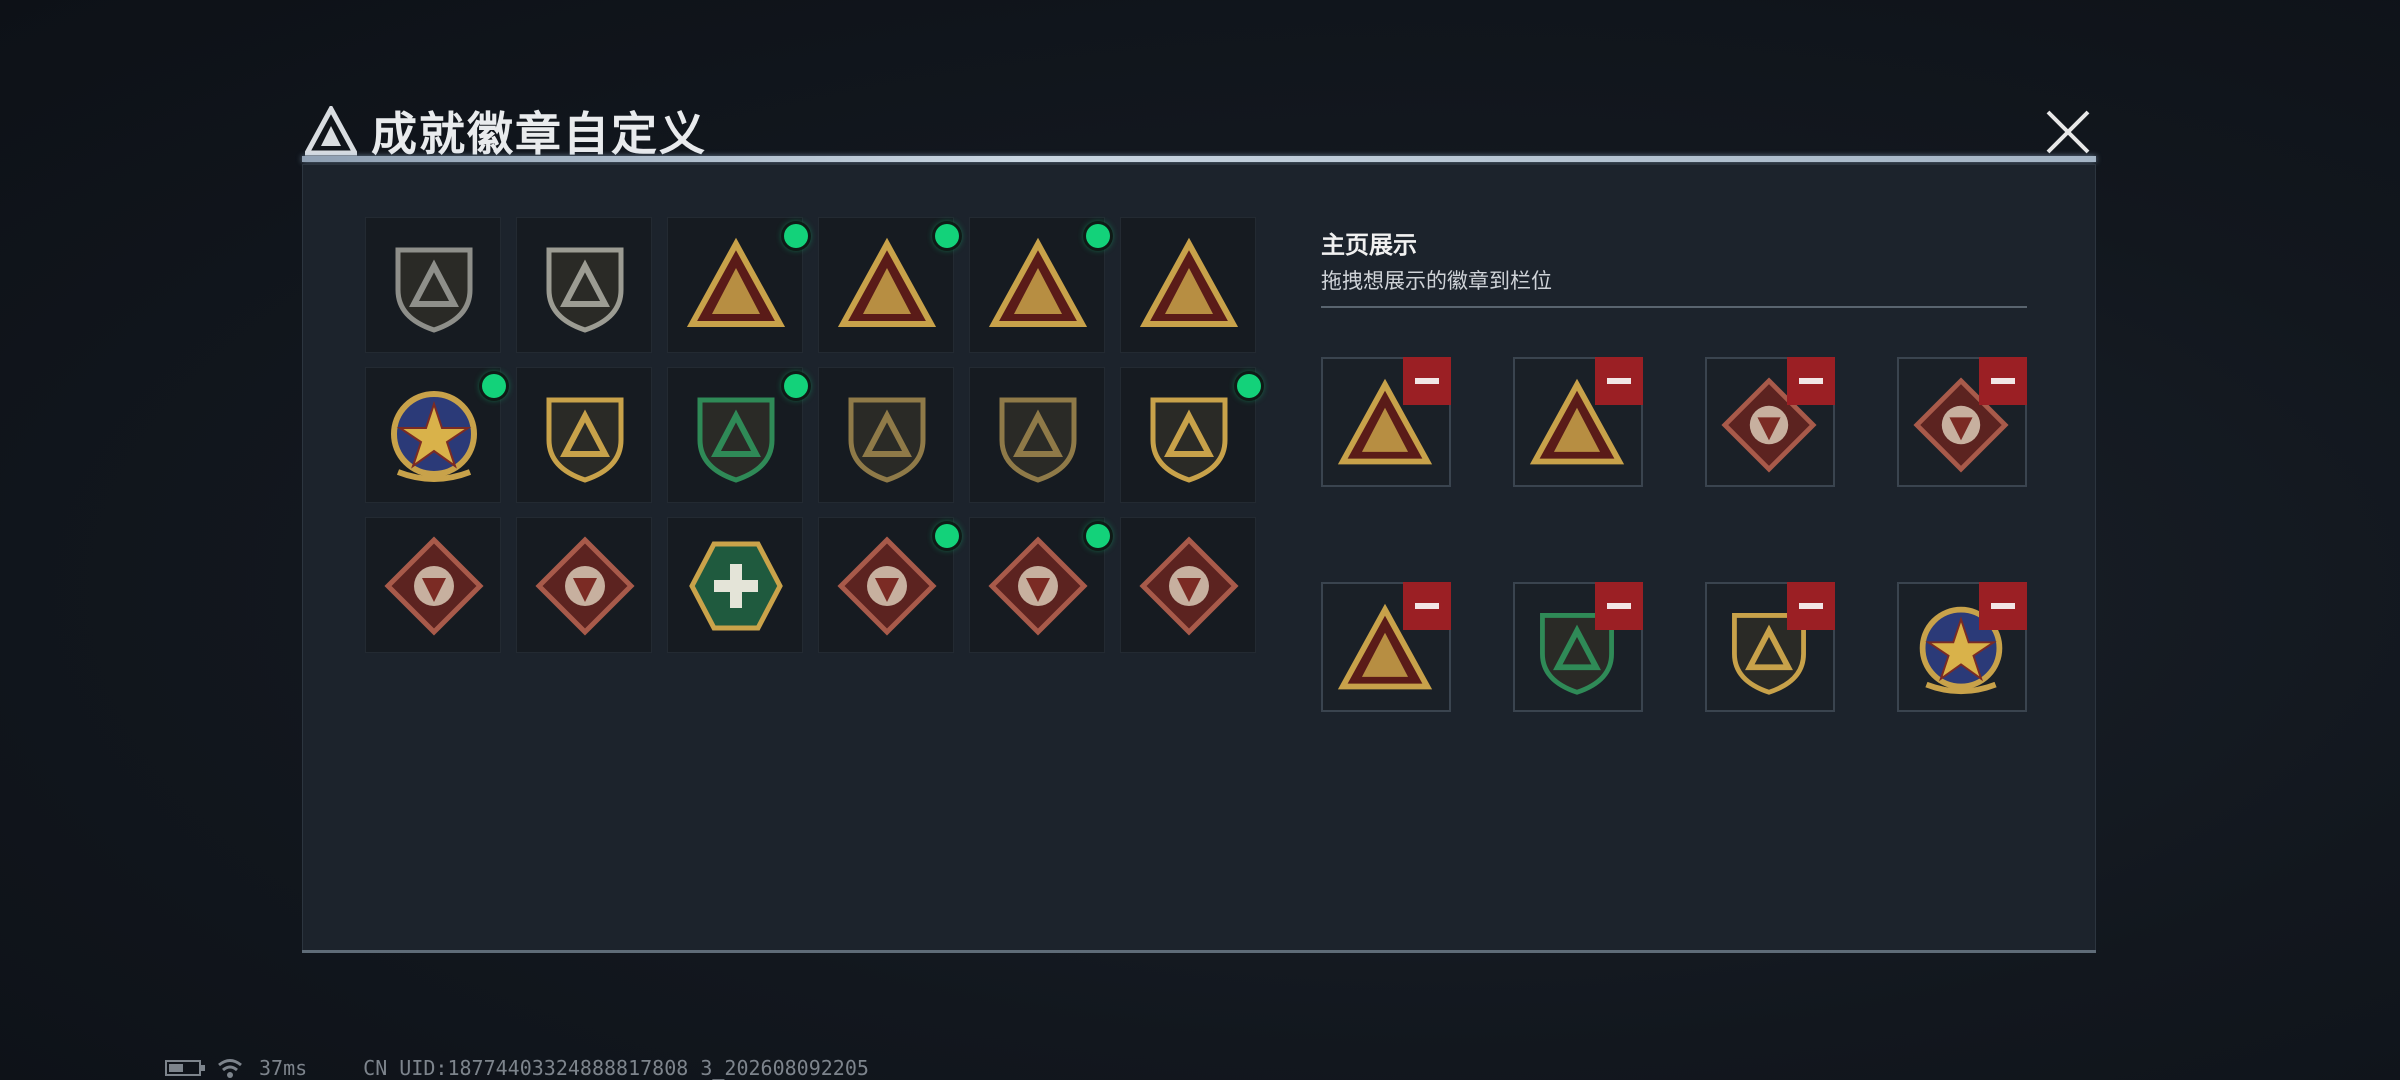  I want to click on showcase-subtitle: 拖拽想展示的徽章到栏位, so click(1436, 281).